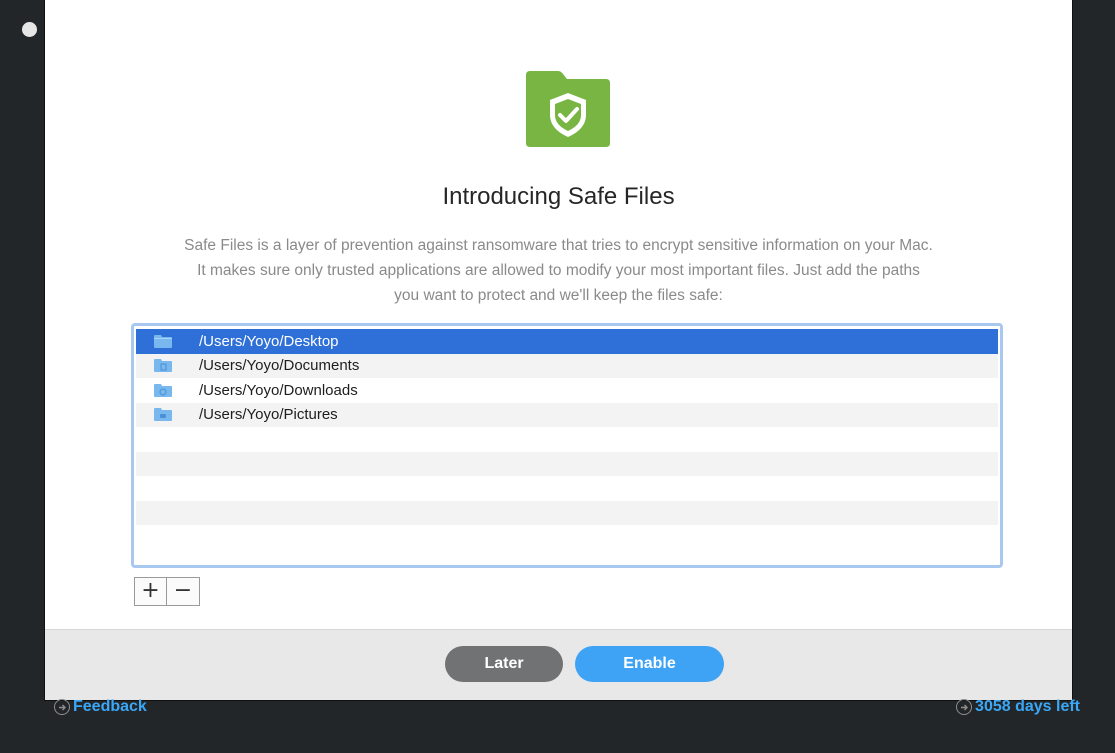 This screenshot has width=1115, height=753. What do you see at coordinates (163, 390) in the screenshot?
I see `downloads-folder-icon` at bounding box center [163, 390].